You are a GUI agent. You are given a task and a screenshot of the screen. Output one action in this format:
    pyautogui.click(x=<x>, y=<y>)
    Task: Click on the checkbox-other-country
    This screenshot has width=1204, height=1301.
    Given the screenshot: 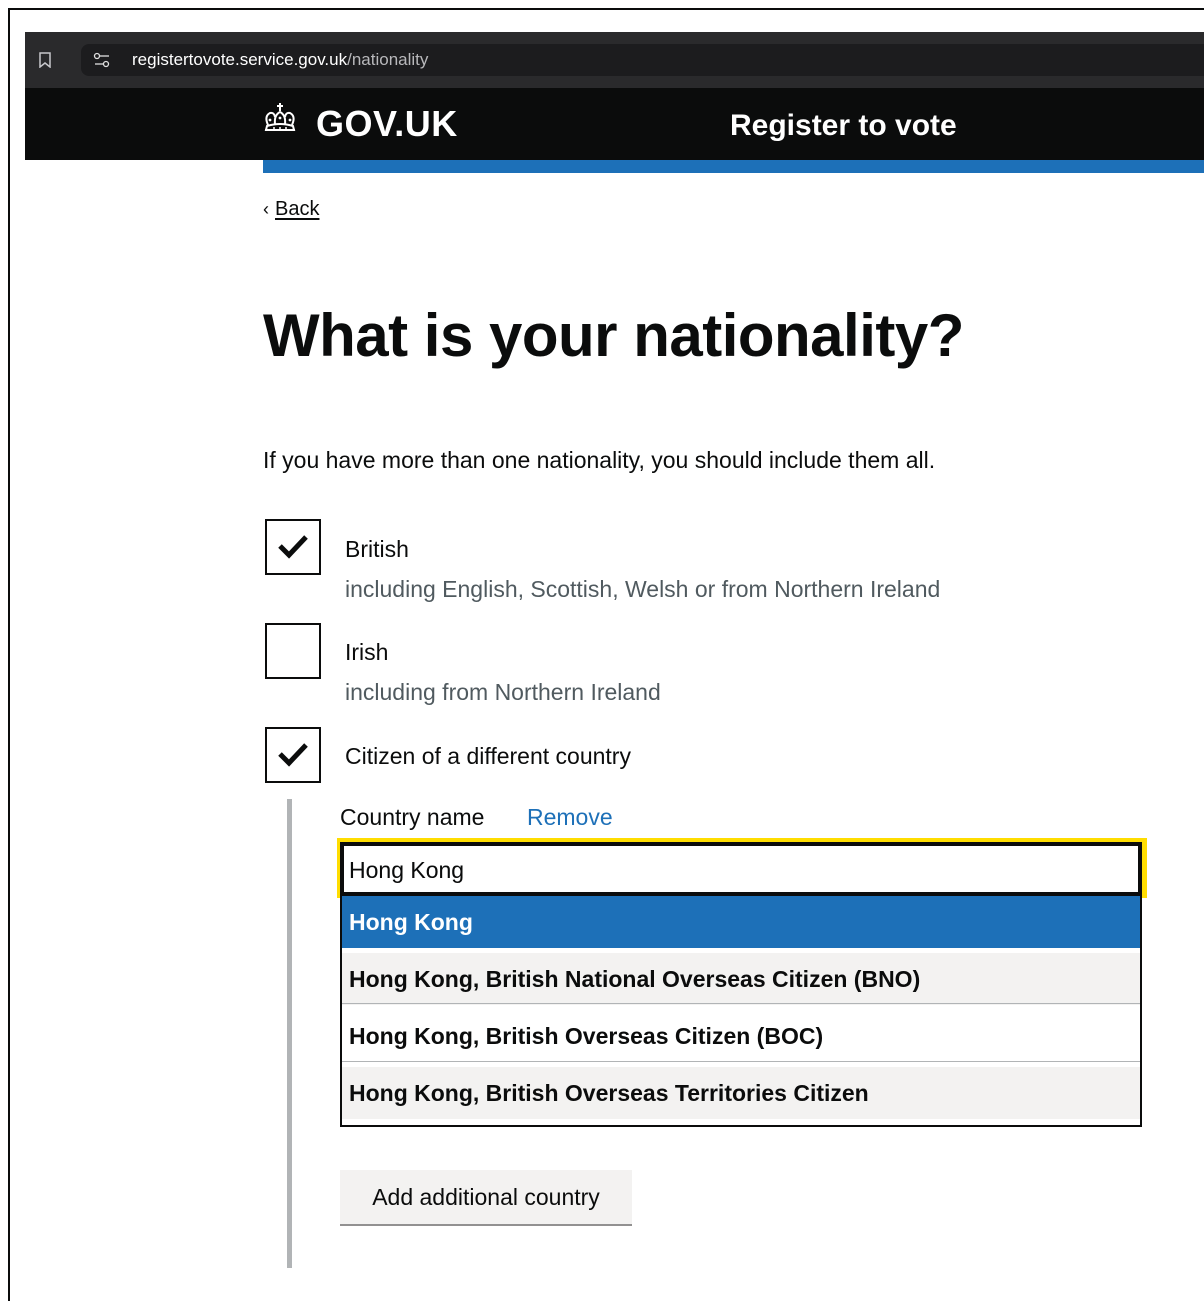 What is the action you would take?
    pyautogui.click(x=293, y=755)
    